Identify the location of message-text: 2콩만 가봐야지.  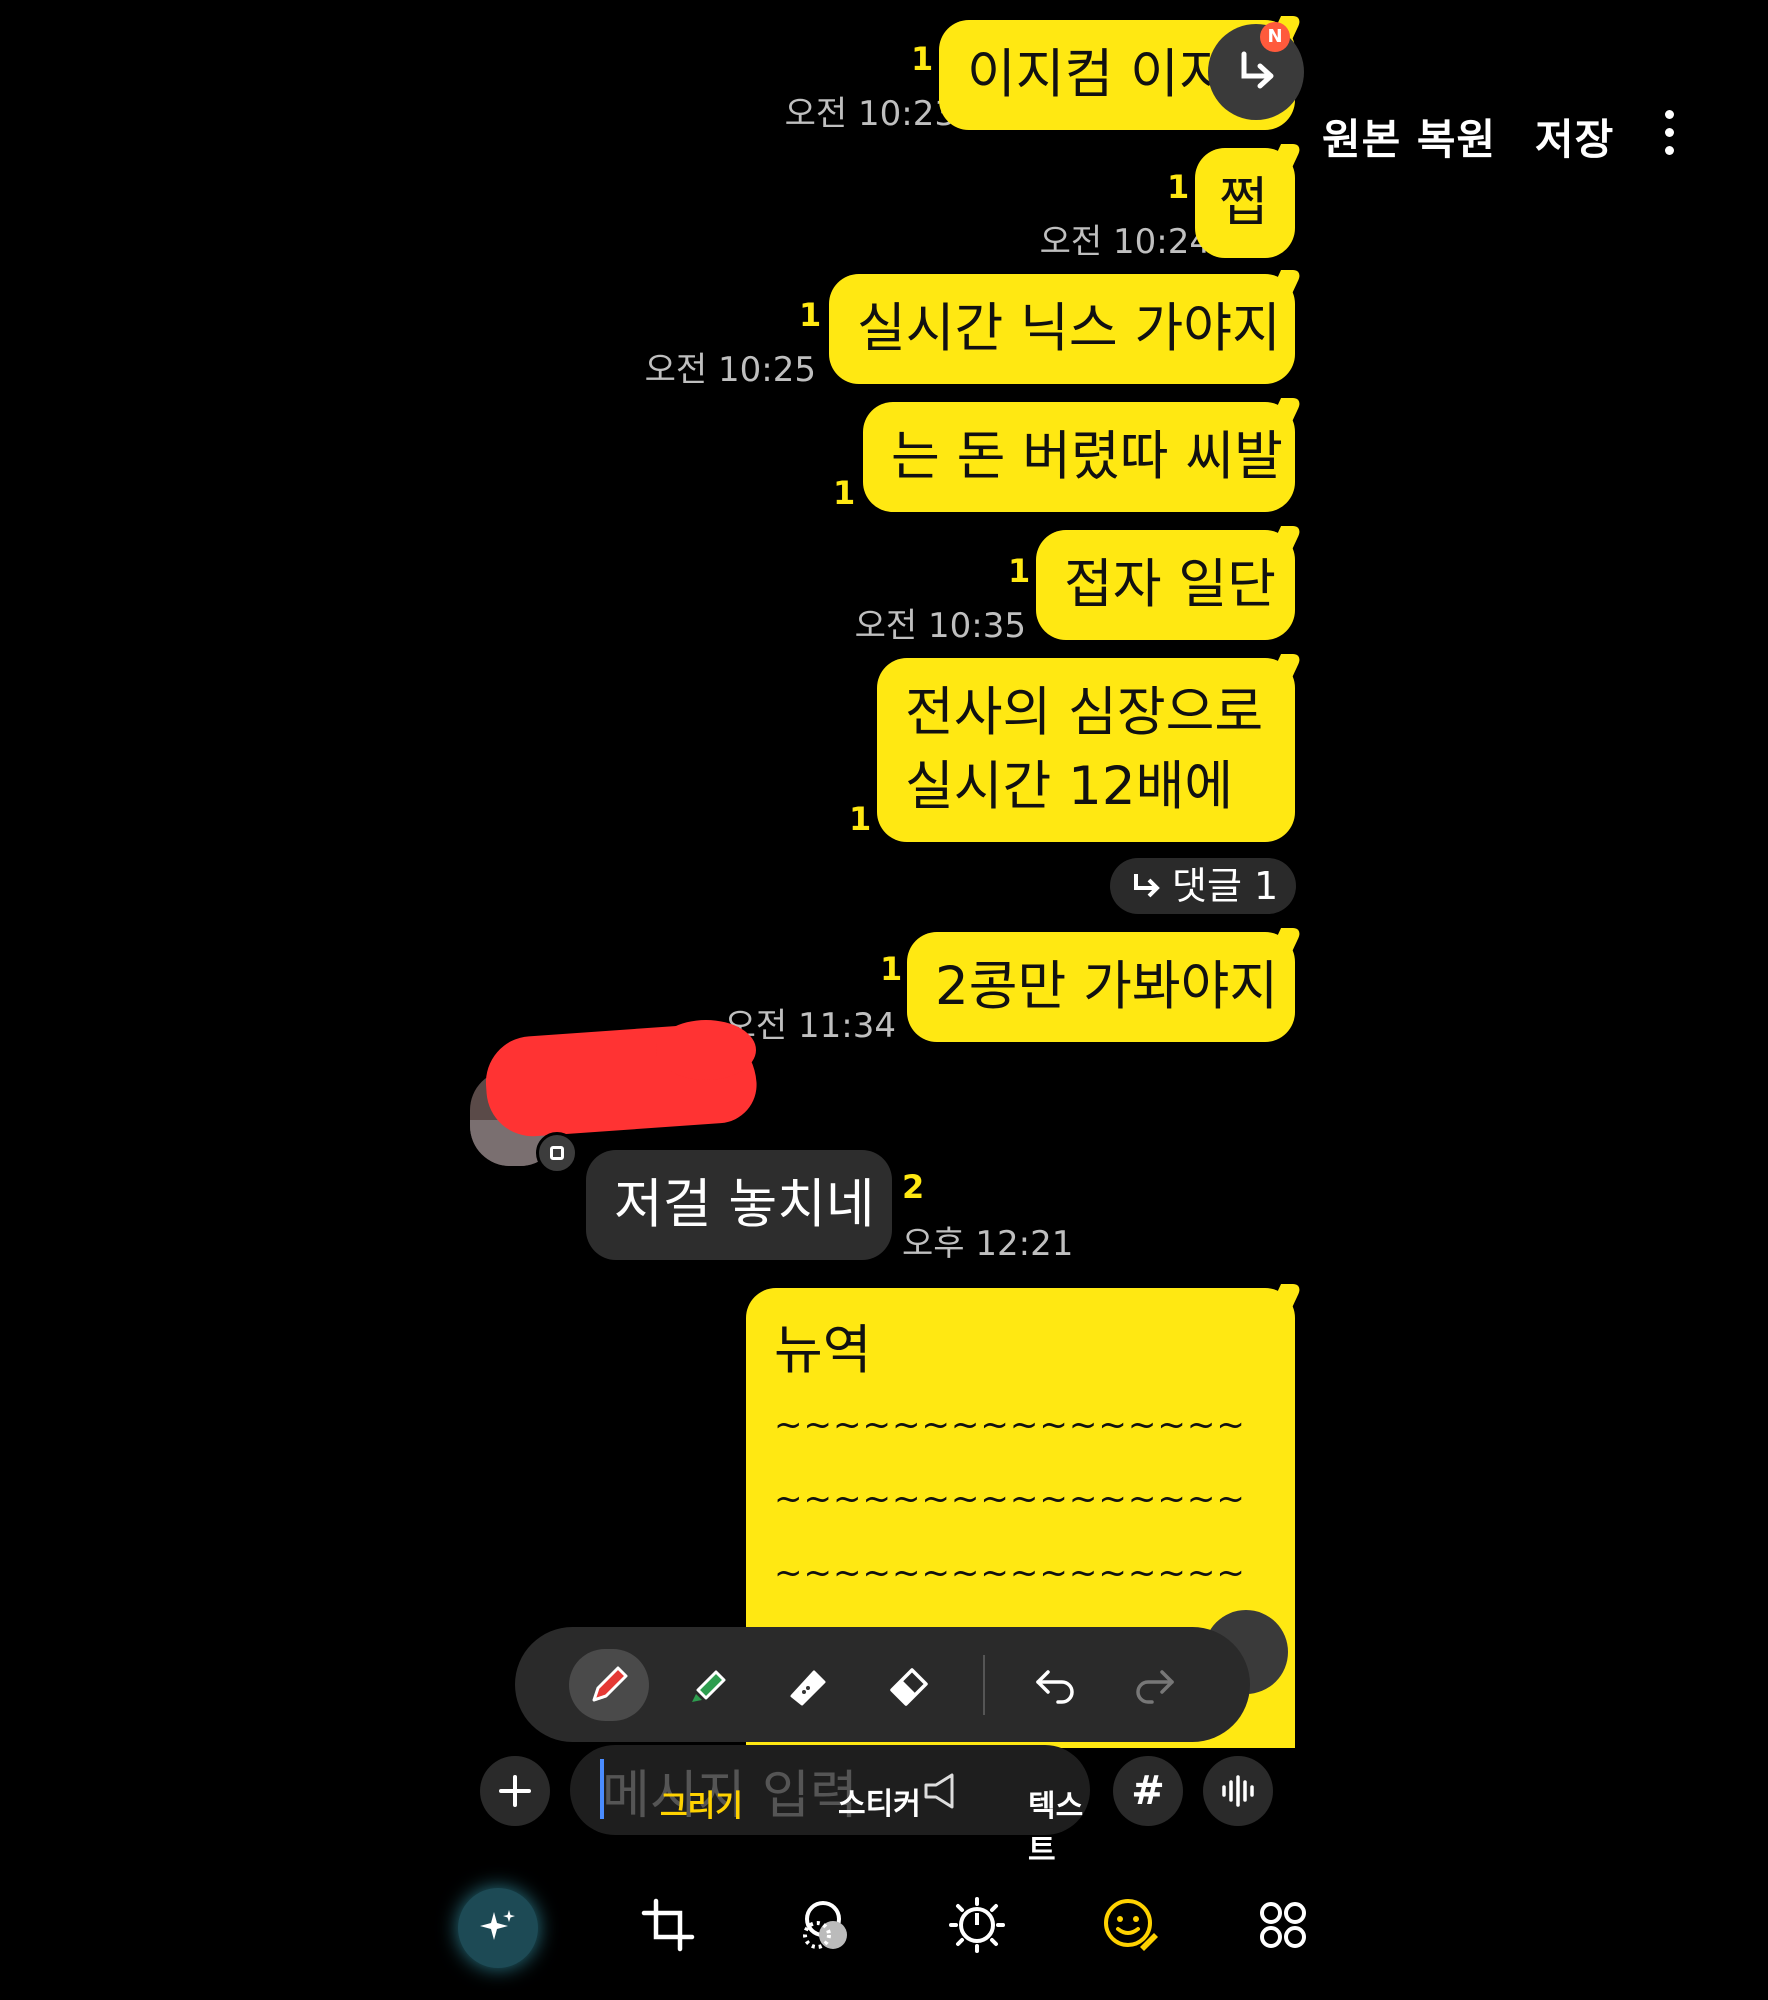
(1107, 986).